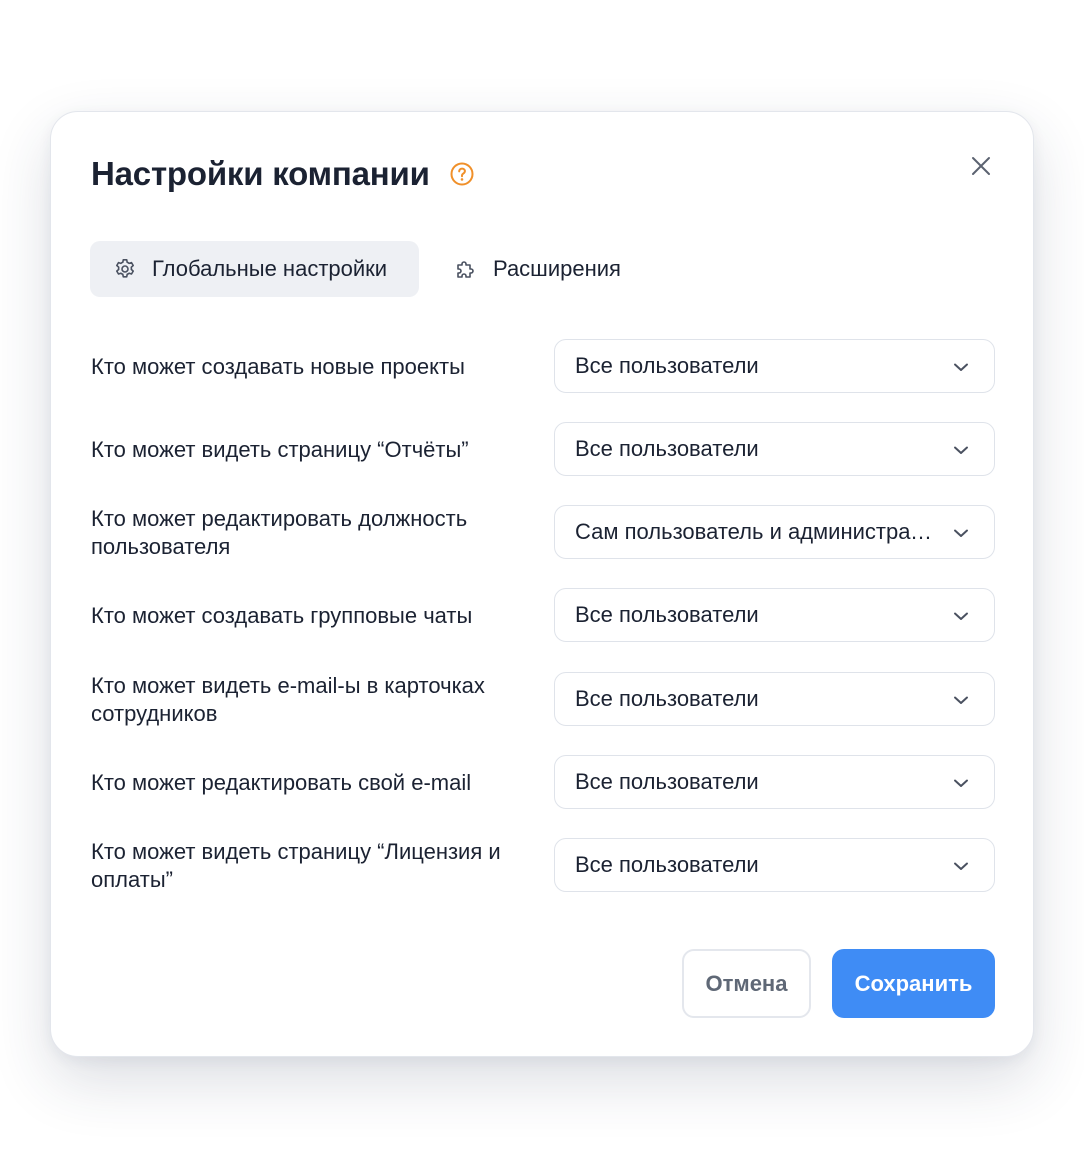 The image size is (1084, 1170). What do you see at coordinates (746, 983) in the screenshot?
I see `cancel-button: Отмена` at bounding box center [746, 983].